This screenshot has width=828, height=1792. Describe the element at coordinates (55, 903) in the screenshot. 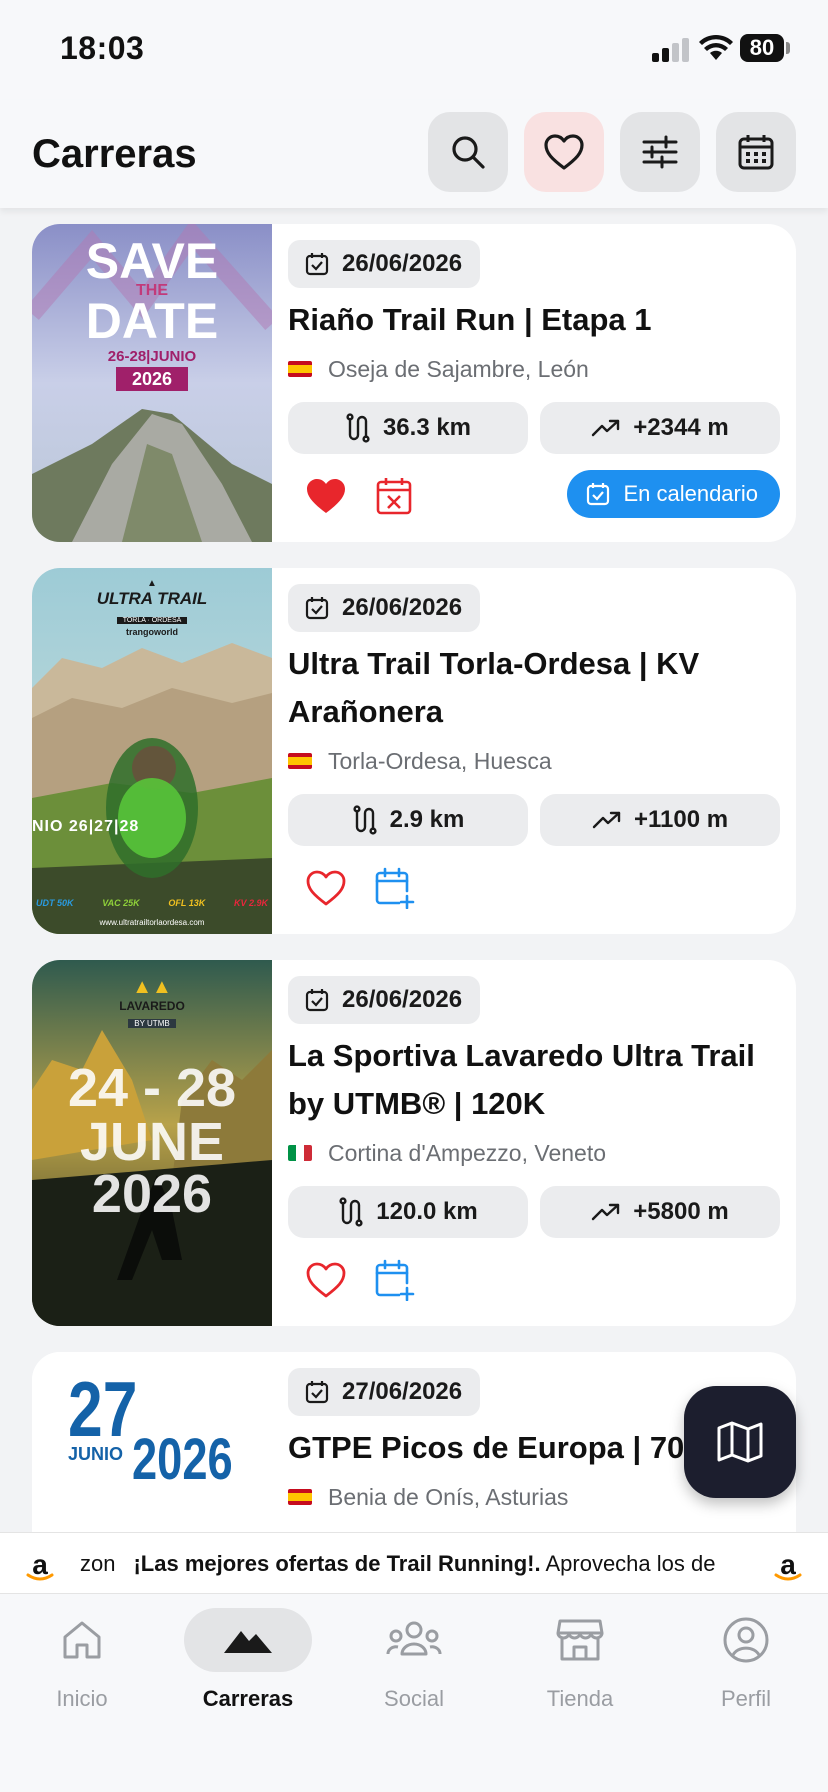

I see `poster-tag: UDT 50K` at that location.